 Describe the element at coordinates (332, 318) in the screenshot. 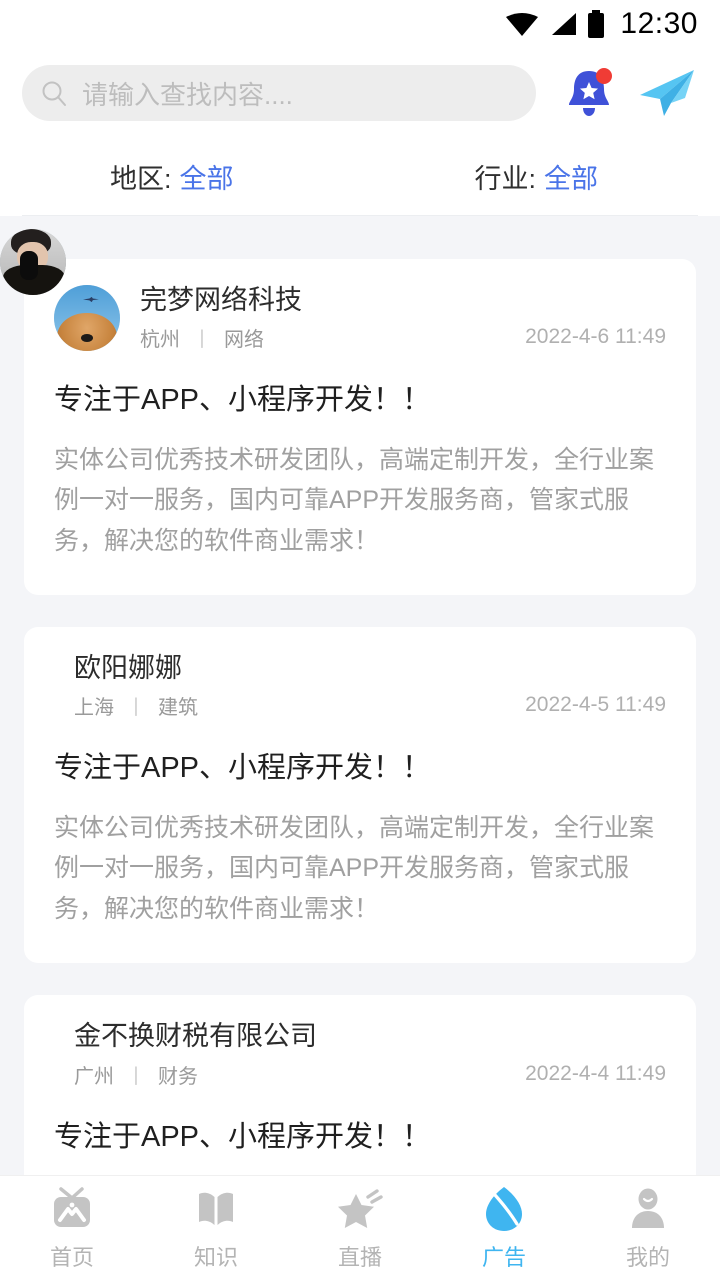

I see `card-author: 完梦网络科技 杭州 丨 网络` at that location.